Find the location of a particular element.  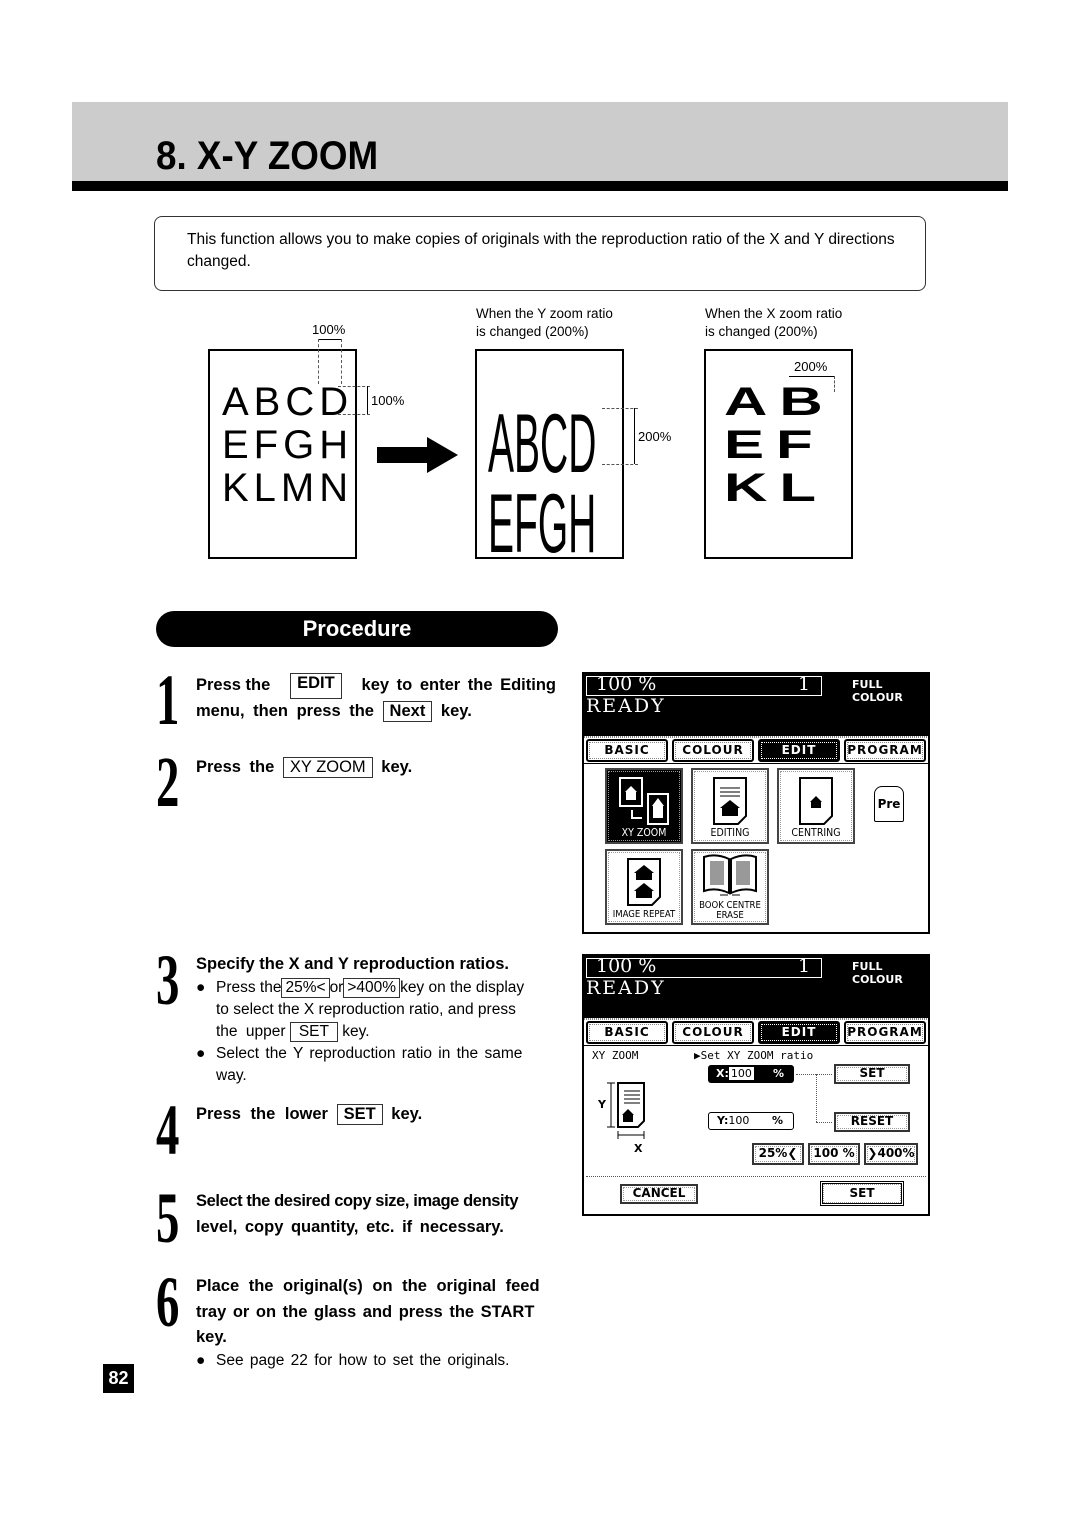

x-ratio-field: X: 100% is located at coordinates (751, 1074).